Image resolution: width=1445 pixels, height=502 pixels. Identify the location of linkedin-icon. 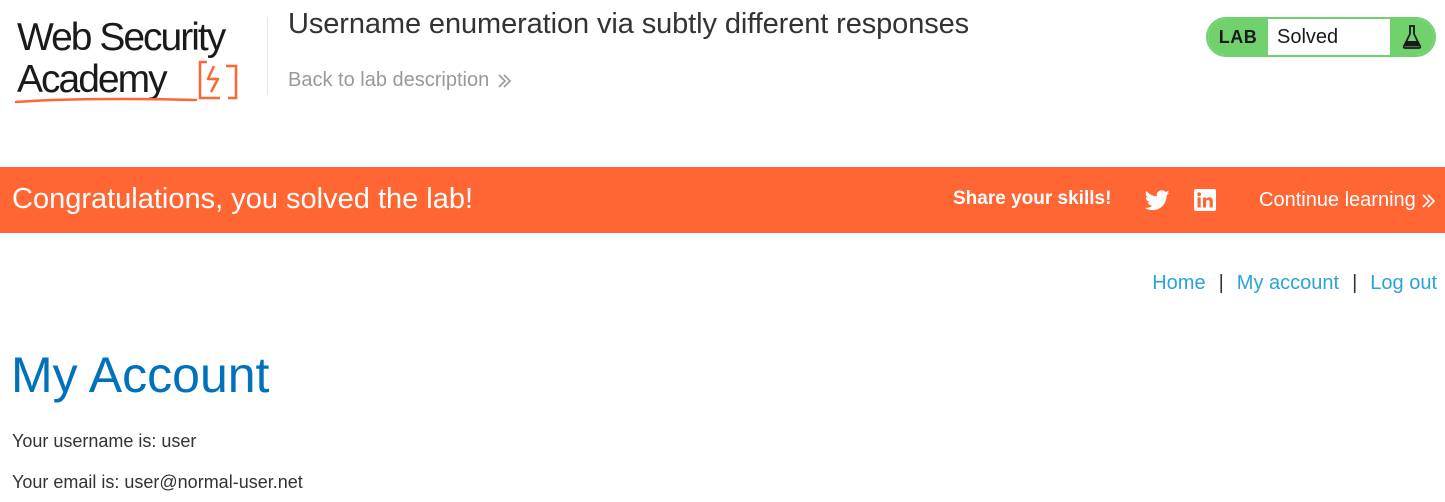
(1205, 200).